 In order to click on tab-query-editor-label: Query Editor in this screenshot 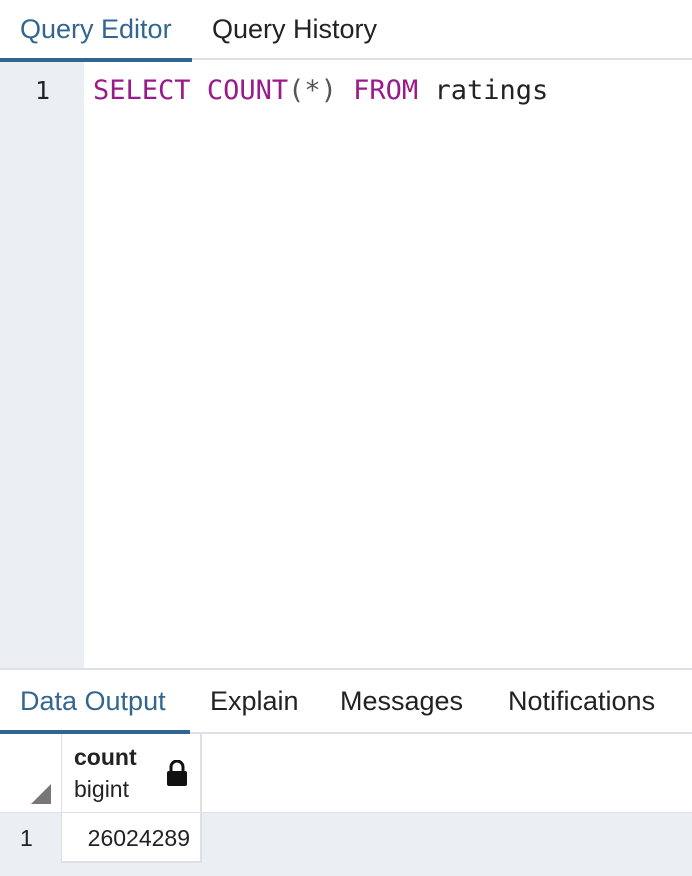, I will do `click(96, 29)`.